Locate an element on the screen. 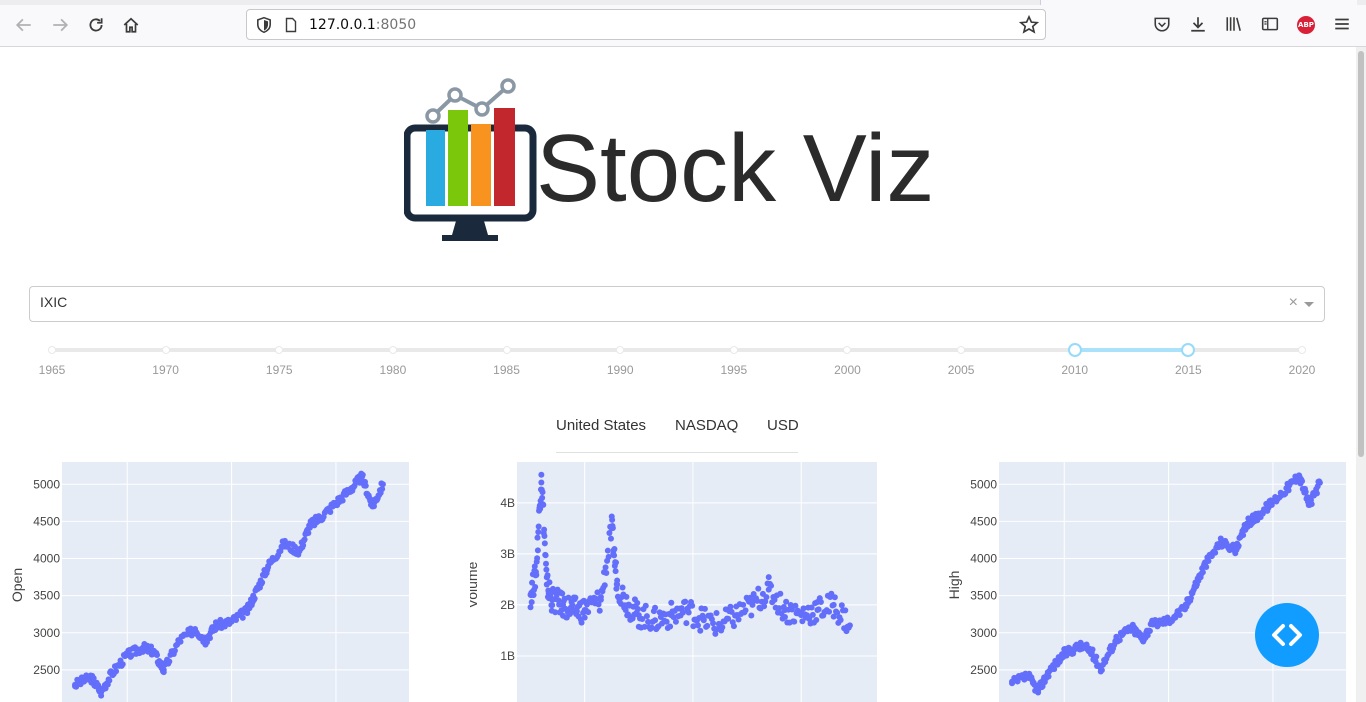 Image resolution: width=1366 pixels, height=702 pixels. bookmark-star-icon is located at coordinates (1029, 25).